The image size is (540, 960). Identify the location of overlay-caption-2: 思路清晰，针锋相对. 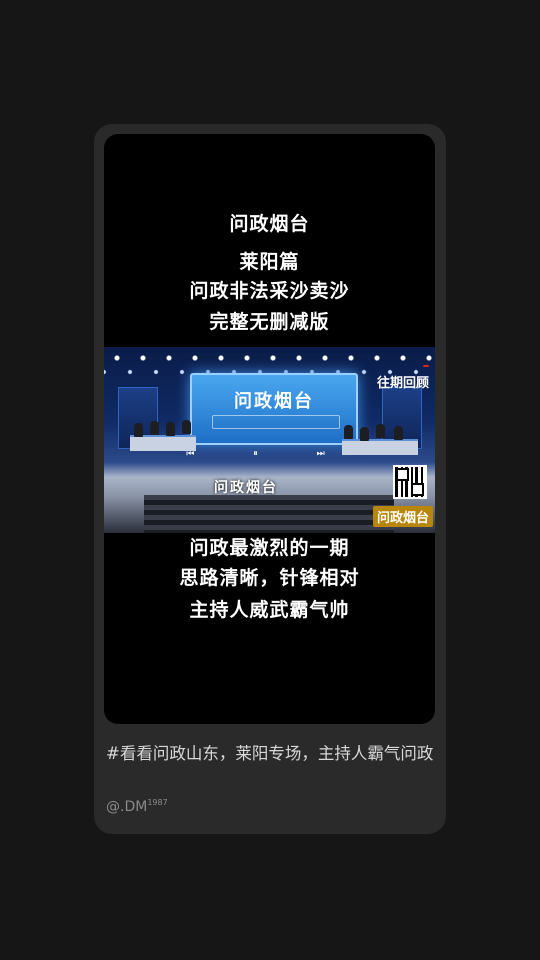
(269, 578).